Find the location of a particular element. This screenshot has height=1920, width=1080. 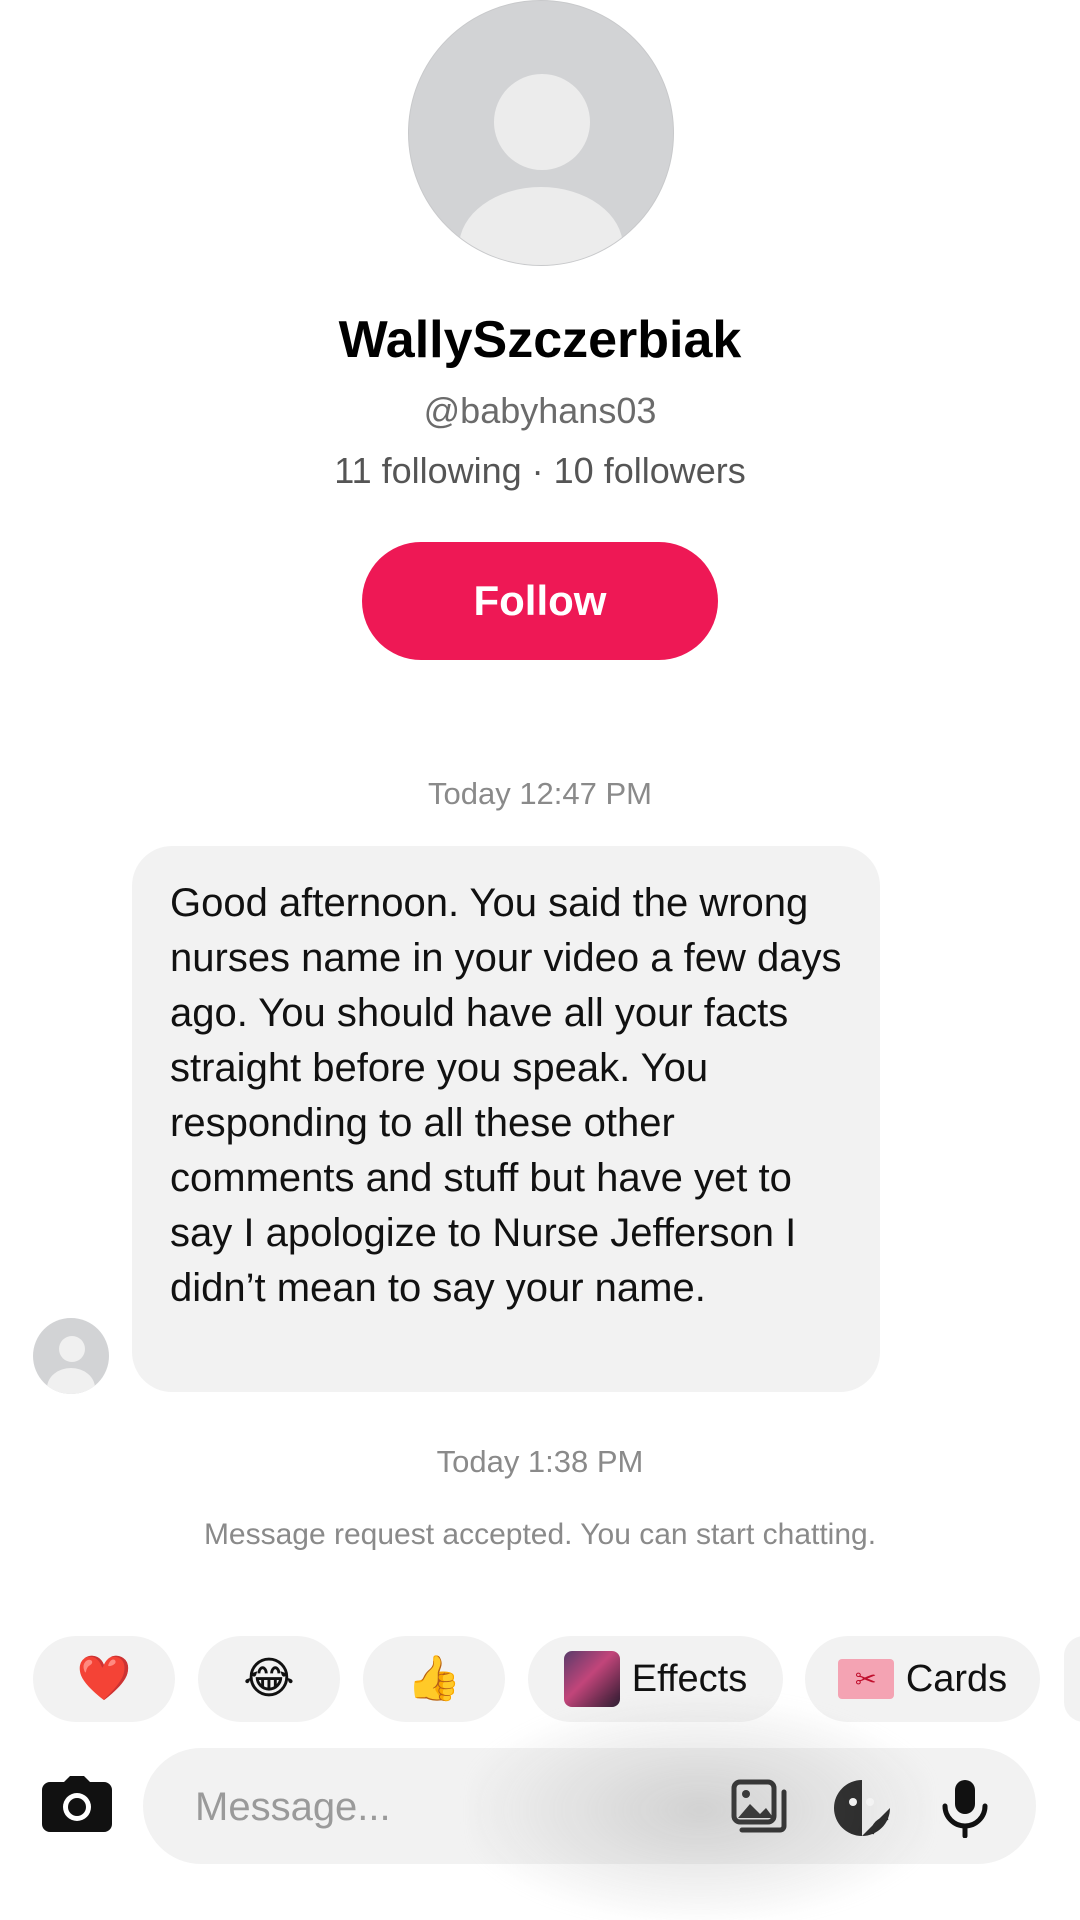

reaction-heart-button: ❤️ is located at coordinates (104, 1679).